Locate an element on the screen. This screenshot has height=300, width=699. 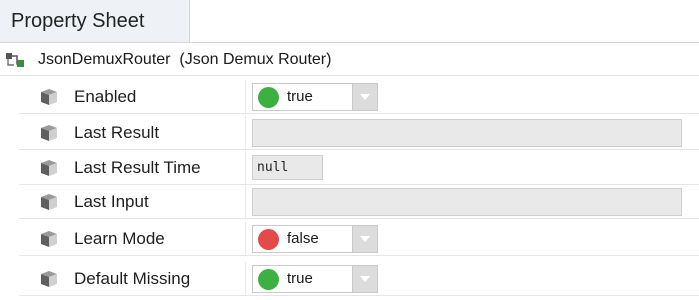
enabled-select: true is located at coordinates (315, 97).